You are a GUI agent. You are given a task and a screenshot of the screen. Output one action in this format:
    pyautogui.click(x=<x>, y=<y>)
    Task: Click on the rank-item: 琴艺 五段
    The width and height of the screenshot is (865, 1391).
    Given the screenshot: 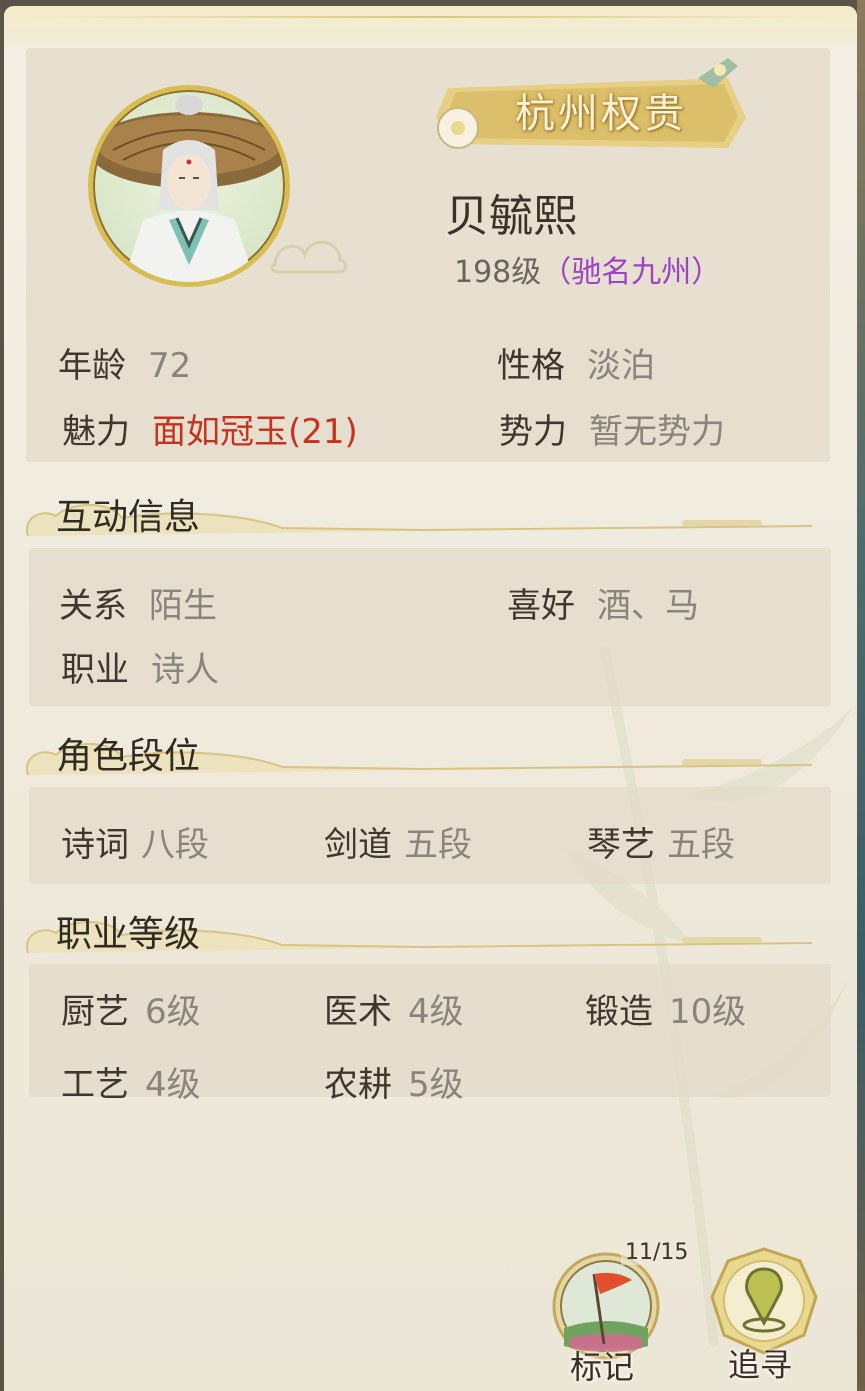 What is the action you would take?
    pyautogui.click(x=661, y=841)
    